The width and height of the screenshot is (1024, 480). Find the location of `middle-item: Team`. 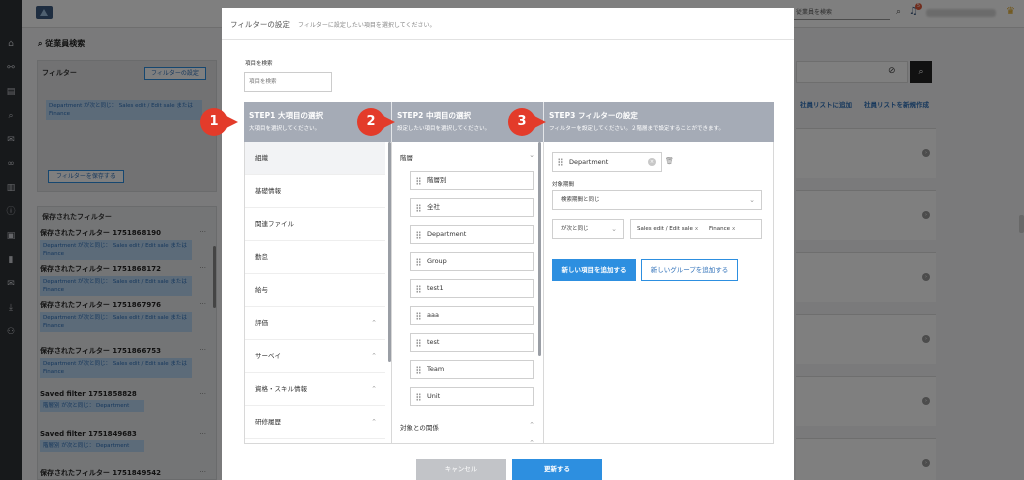

middle-item: Team is located at coordinates (472, 369).